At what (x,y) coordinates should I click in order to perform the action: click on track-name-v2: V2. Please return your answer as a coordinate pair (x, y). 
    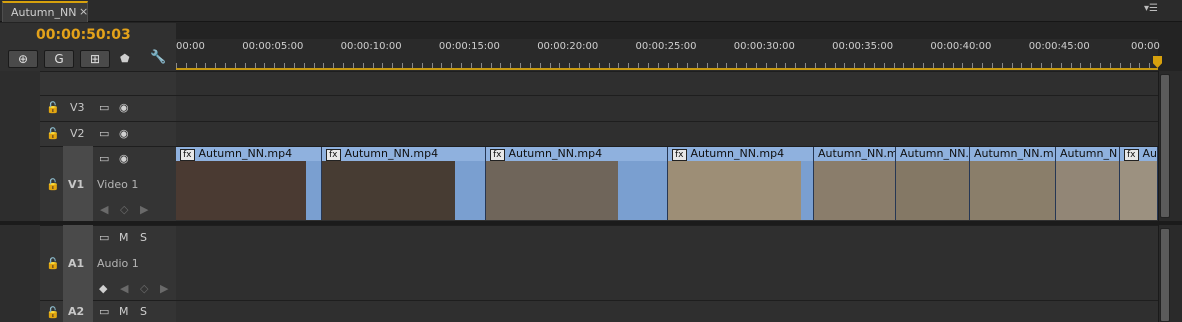
    Looking at the image, I should click on (77, 133).